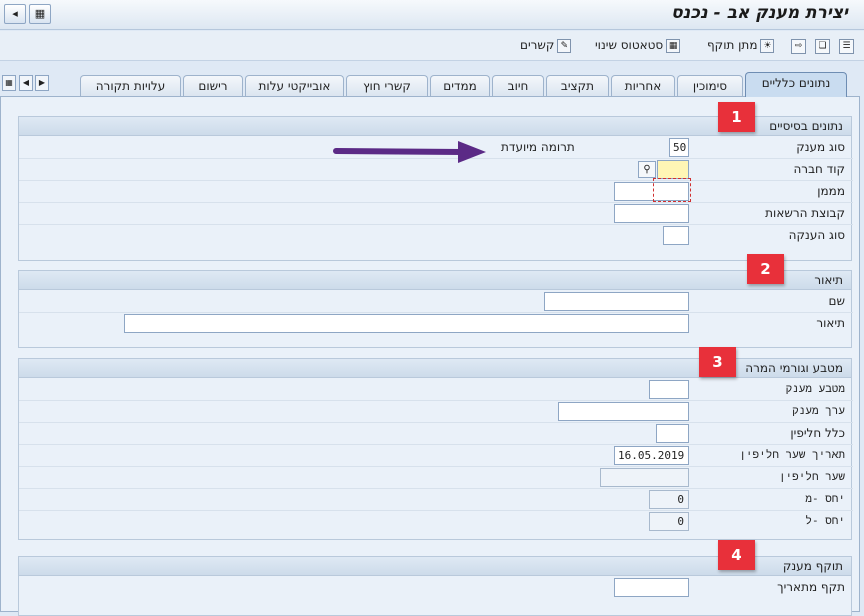  I want to click on tab-budget: תקציב, so click(577, 85).